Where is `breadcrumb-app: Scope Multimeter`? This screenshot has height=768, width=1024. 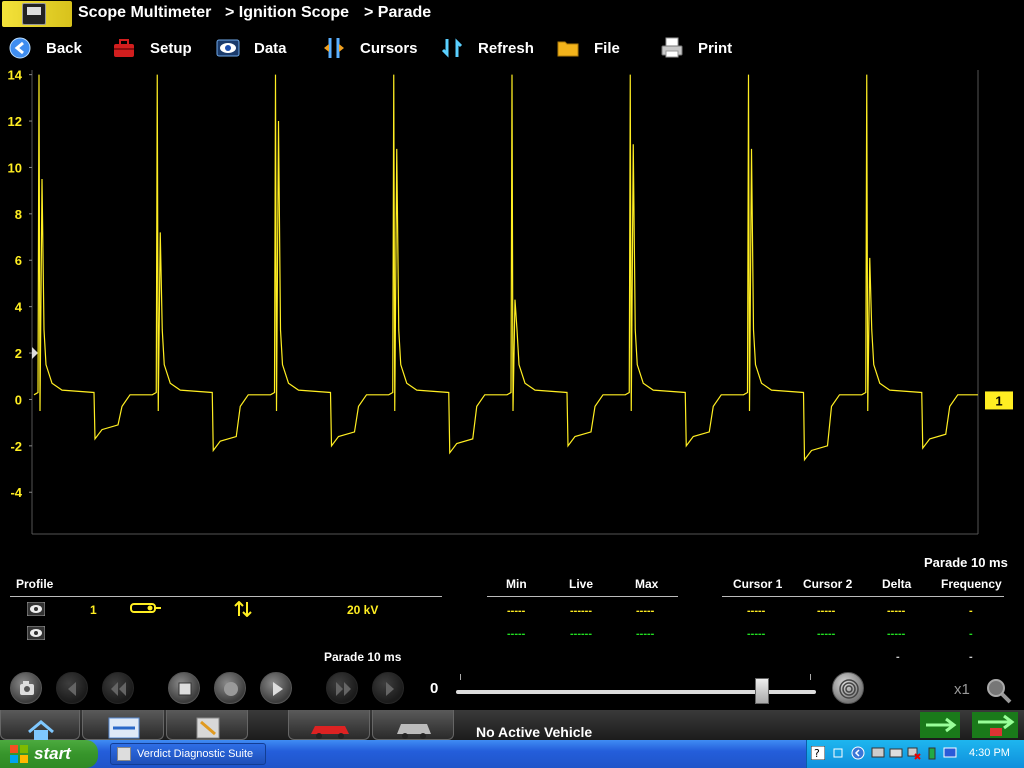
breadcrumb-app: Scope Multimeter is located at coordinates (144, 13).